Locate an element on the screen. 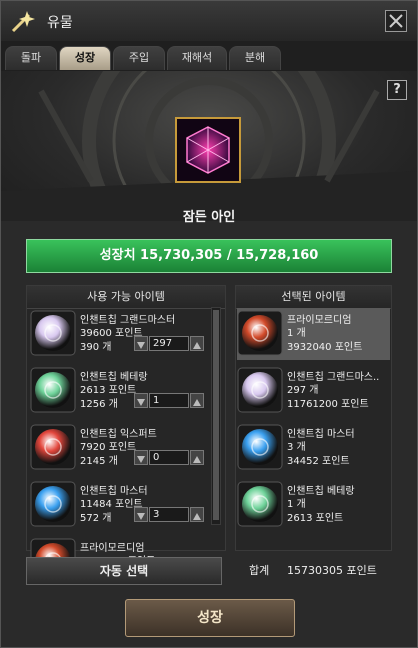 The width and height of the screenshot is (418, 648). grow-button: 성장 is located at coordinates (210, 618).